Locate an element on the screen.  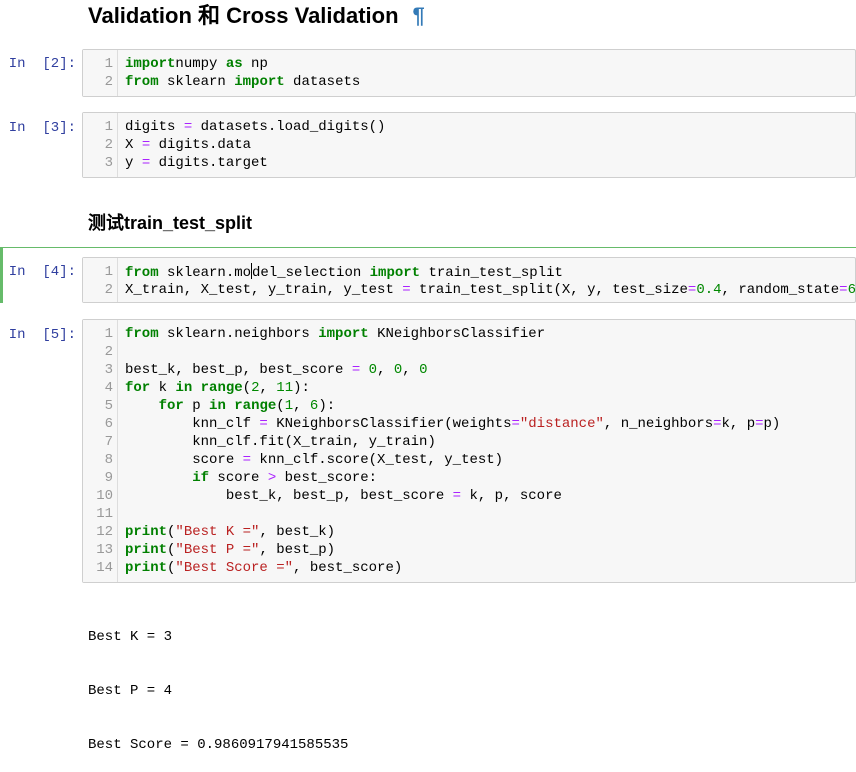
code-token: knn_clf.fit(X_train, y_train) is located at coordinates (280, 442).